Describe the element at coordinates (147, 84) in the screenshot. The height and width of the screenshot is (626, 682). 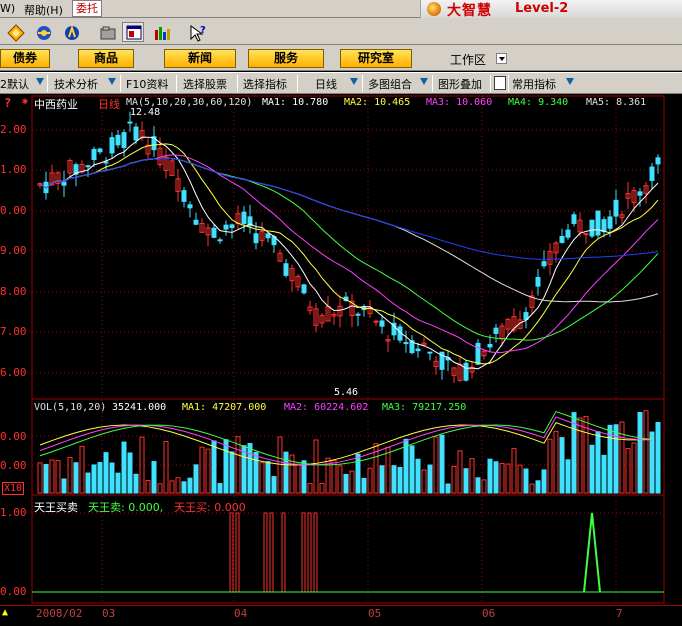
I see `func-f10: F10资料` at that location.